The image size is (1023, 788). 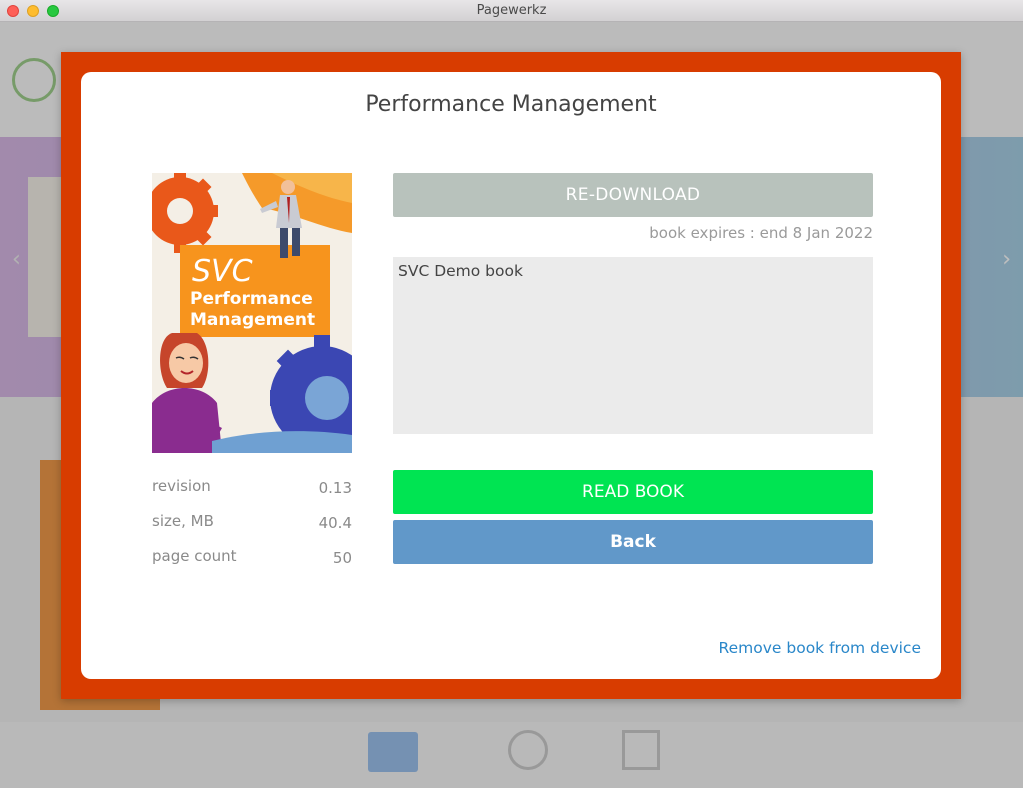 I want to click on cover-line1-text: Performance, so click(x=251, y=299).